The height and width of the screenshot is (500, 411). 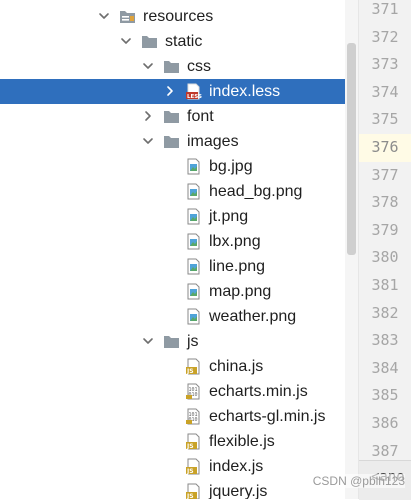 I want to click on line-number: 383, so click(x=385, y=340).